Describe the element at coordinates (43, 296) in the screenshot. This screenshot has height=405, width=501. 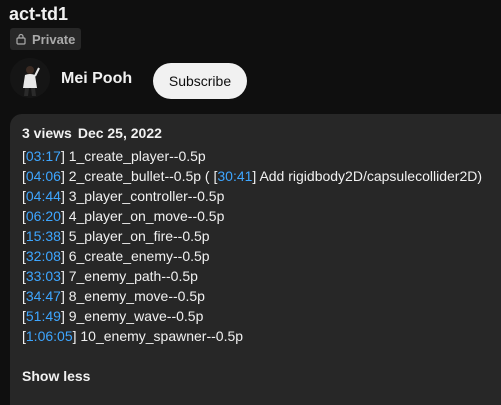
I see `timestamp-link: 34:47` at that location.